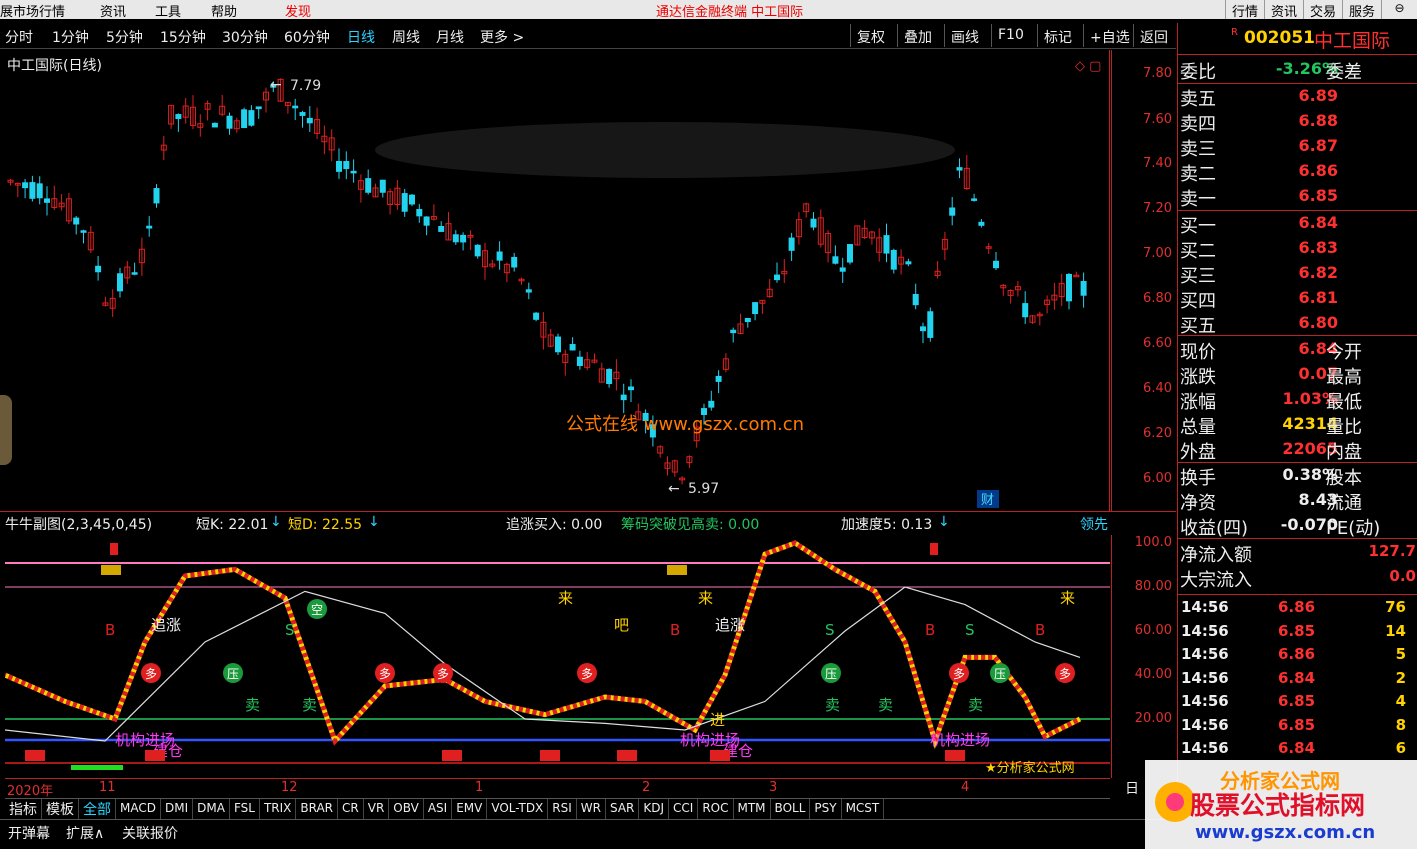 Image resolution: width=1417 pixels, height=849 pixels. I want to click on arrow-down-icon: ↓, so click(276, 522).